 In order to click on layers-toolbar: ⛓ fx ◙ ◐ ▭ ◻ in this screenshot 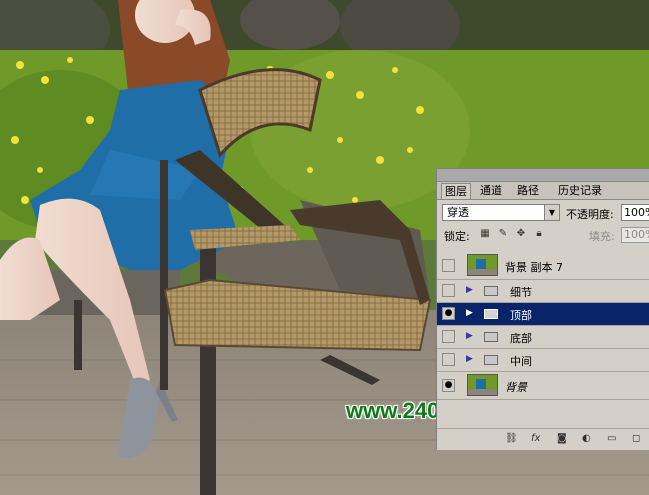, I will do `click(543, 439)`.